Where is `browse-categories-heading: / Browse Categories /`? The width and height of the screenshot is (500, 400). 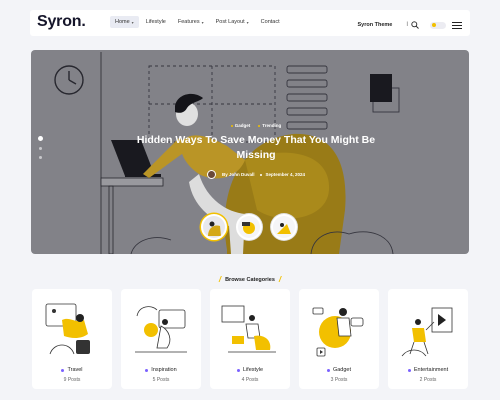
browse-categories-heading: / Browse Categories / is located at coordinates (250, 279).